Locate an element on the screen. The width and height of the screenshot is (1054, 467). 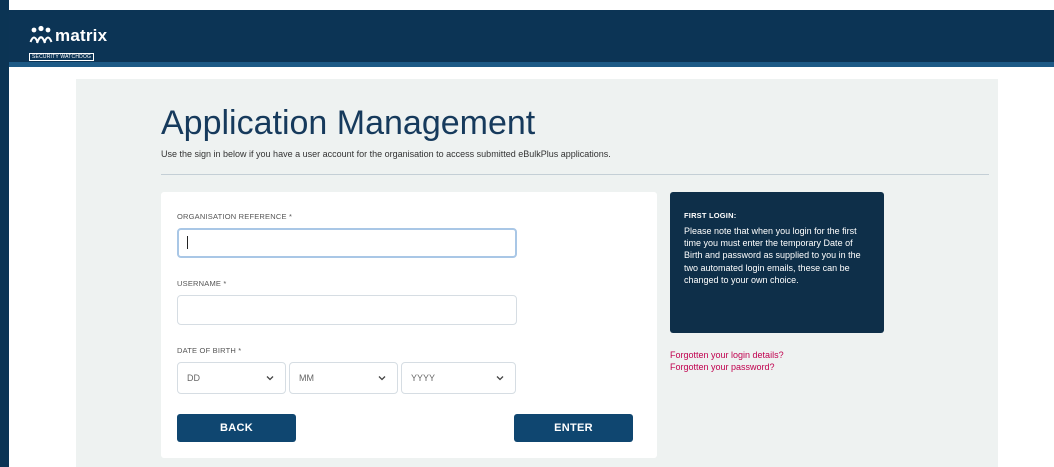
info-title: FIRST LOGIN: is located at coordinates (710, 215).